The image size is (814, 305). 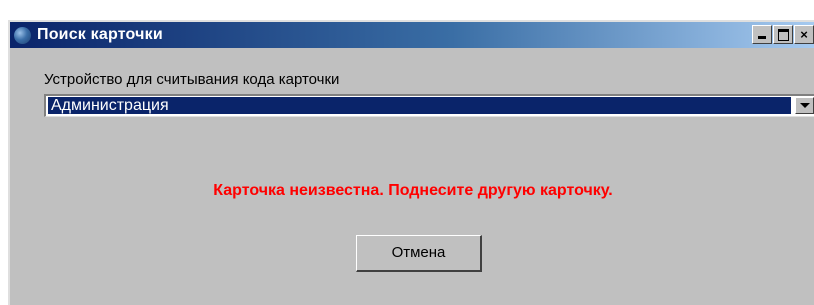 What do you see at coordinates (419, 253) in the screenshot?
I see `cancel-button: Отмена` at bounding box center [419, 253].